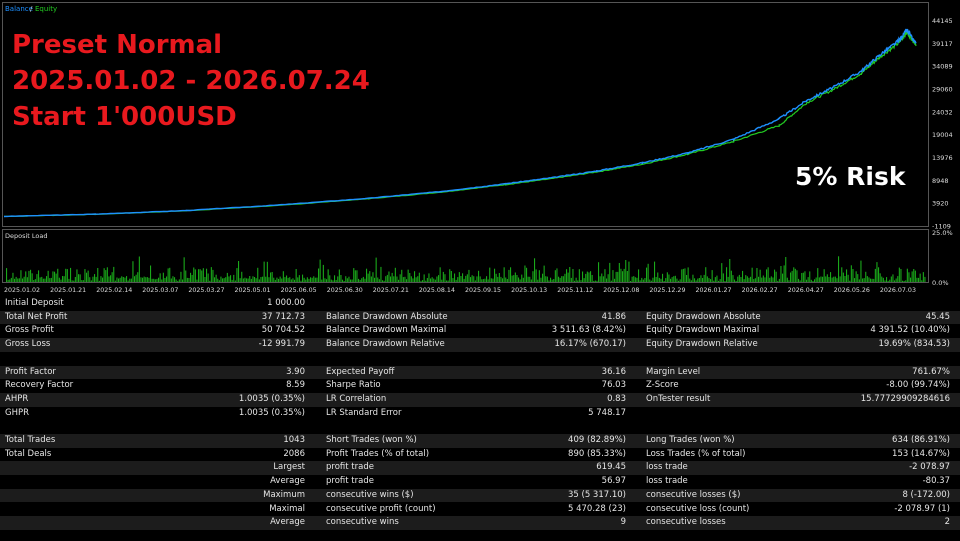 The height and width of the screenshot is (541, 960). I want to click on row-label: Total Net Profit, so click(36, 316).